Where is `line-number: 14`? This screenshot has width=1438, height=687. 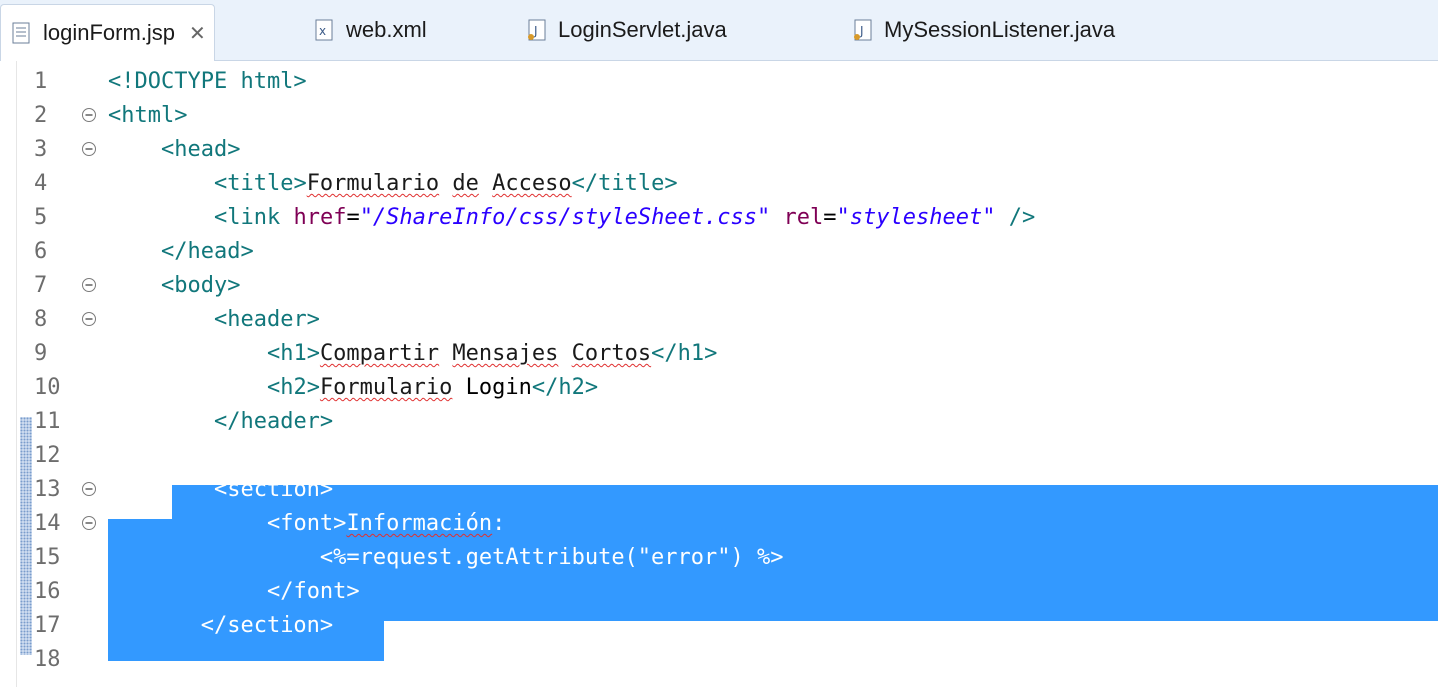
line-number: 14 is located at coordinates (47, 523).